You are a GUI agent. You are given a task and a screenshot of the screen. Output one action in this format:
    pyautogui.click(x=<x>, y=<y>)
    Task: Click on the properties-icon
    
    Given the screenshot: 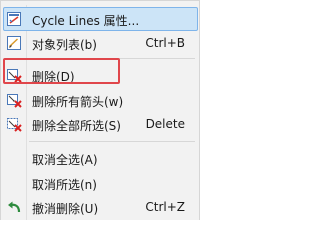 What is the action you would take?
    pyautogui.click(x=14, y=19)
    